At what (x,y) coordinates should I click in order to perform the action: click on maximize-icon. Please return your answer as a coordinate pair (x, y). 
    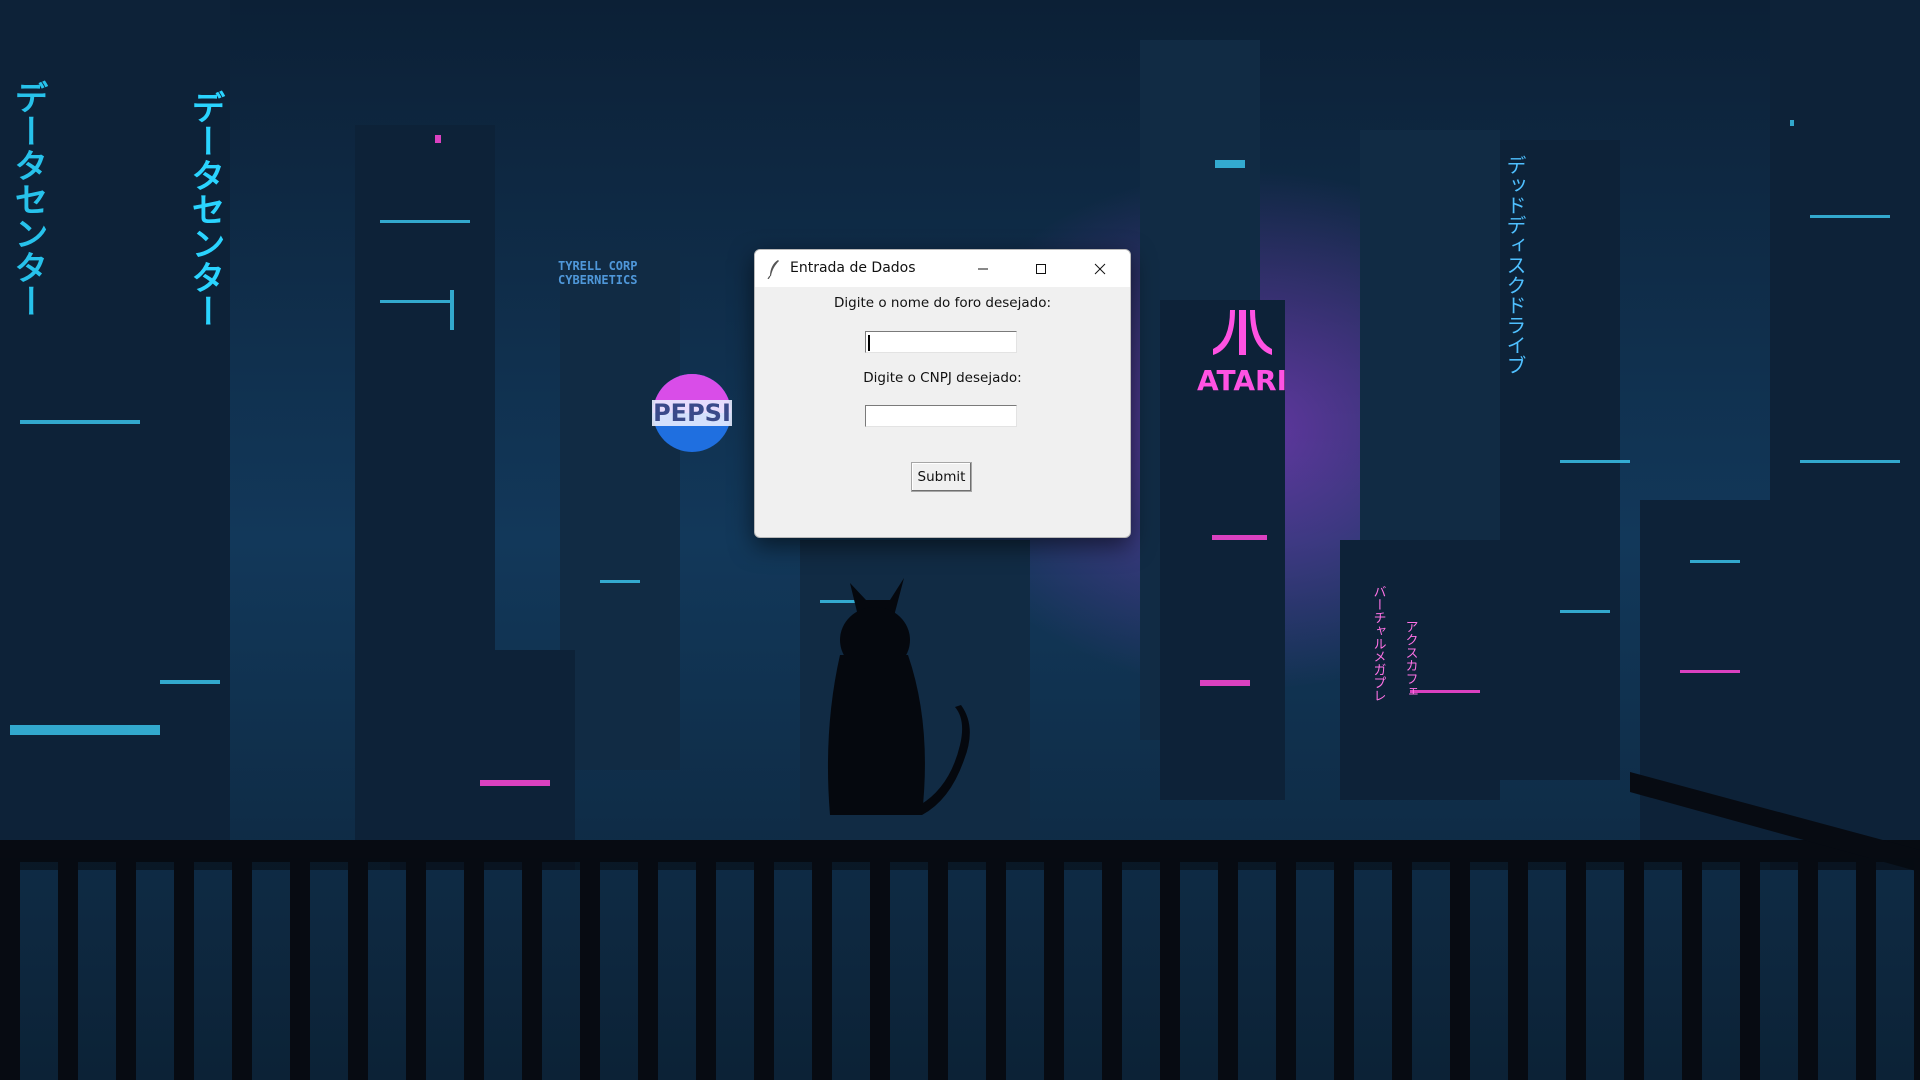
    Looking at the image, I should click on (1041, 268).